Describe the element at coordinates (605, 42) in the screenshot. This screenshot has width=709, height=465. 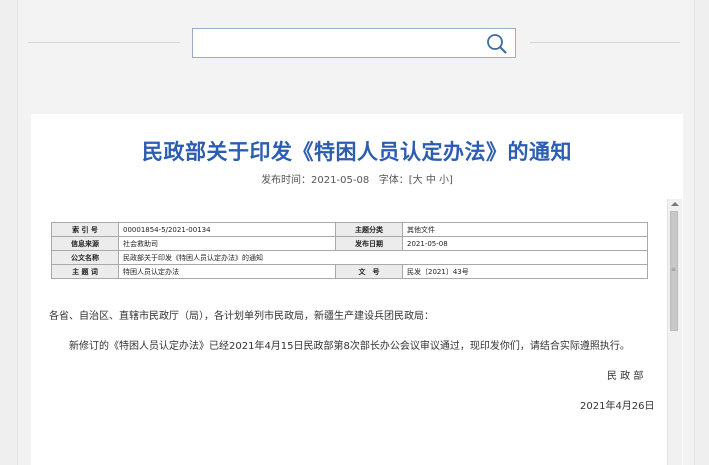
I see `header-divider-right` at that location.